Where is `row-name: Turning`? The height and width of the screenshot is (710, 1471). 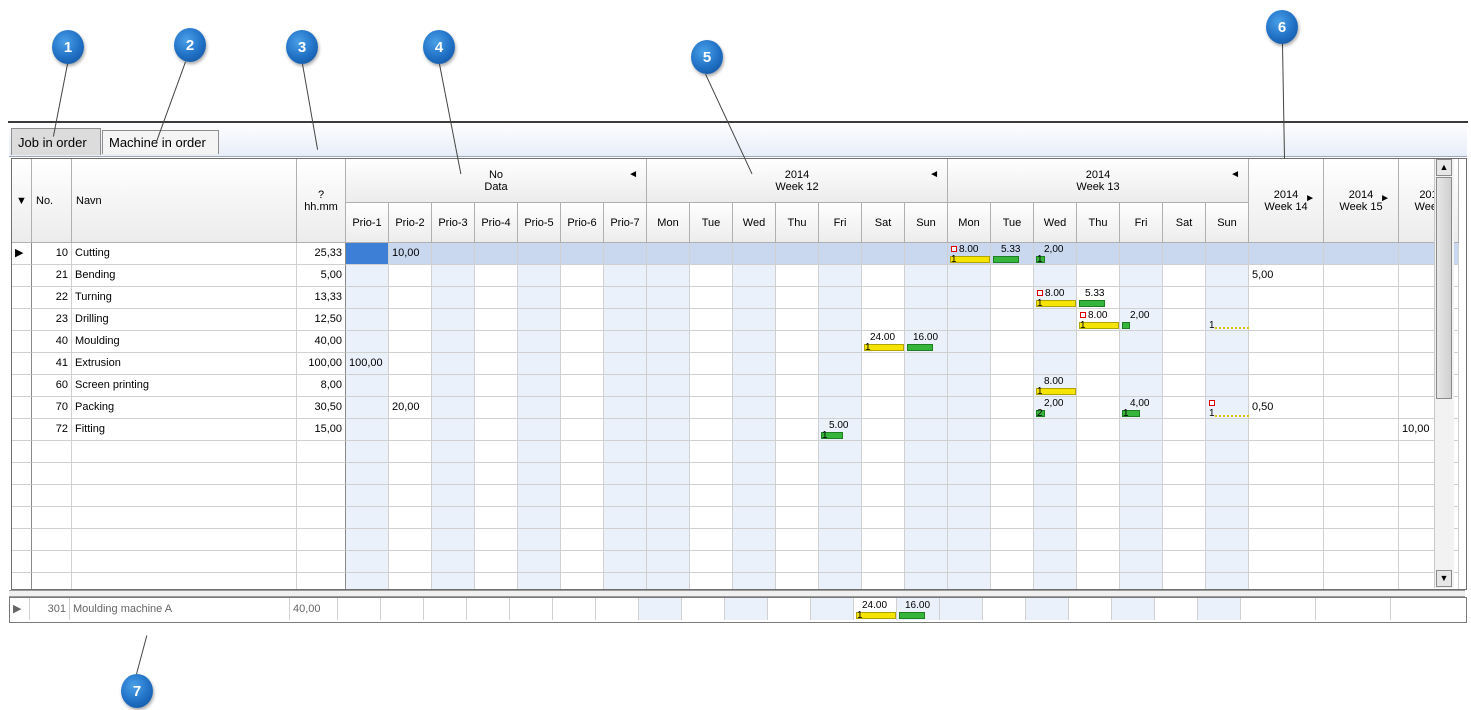 row-name: Turning is located at coordinates (184, 298).